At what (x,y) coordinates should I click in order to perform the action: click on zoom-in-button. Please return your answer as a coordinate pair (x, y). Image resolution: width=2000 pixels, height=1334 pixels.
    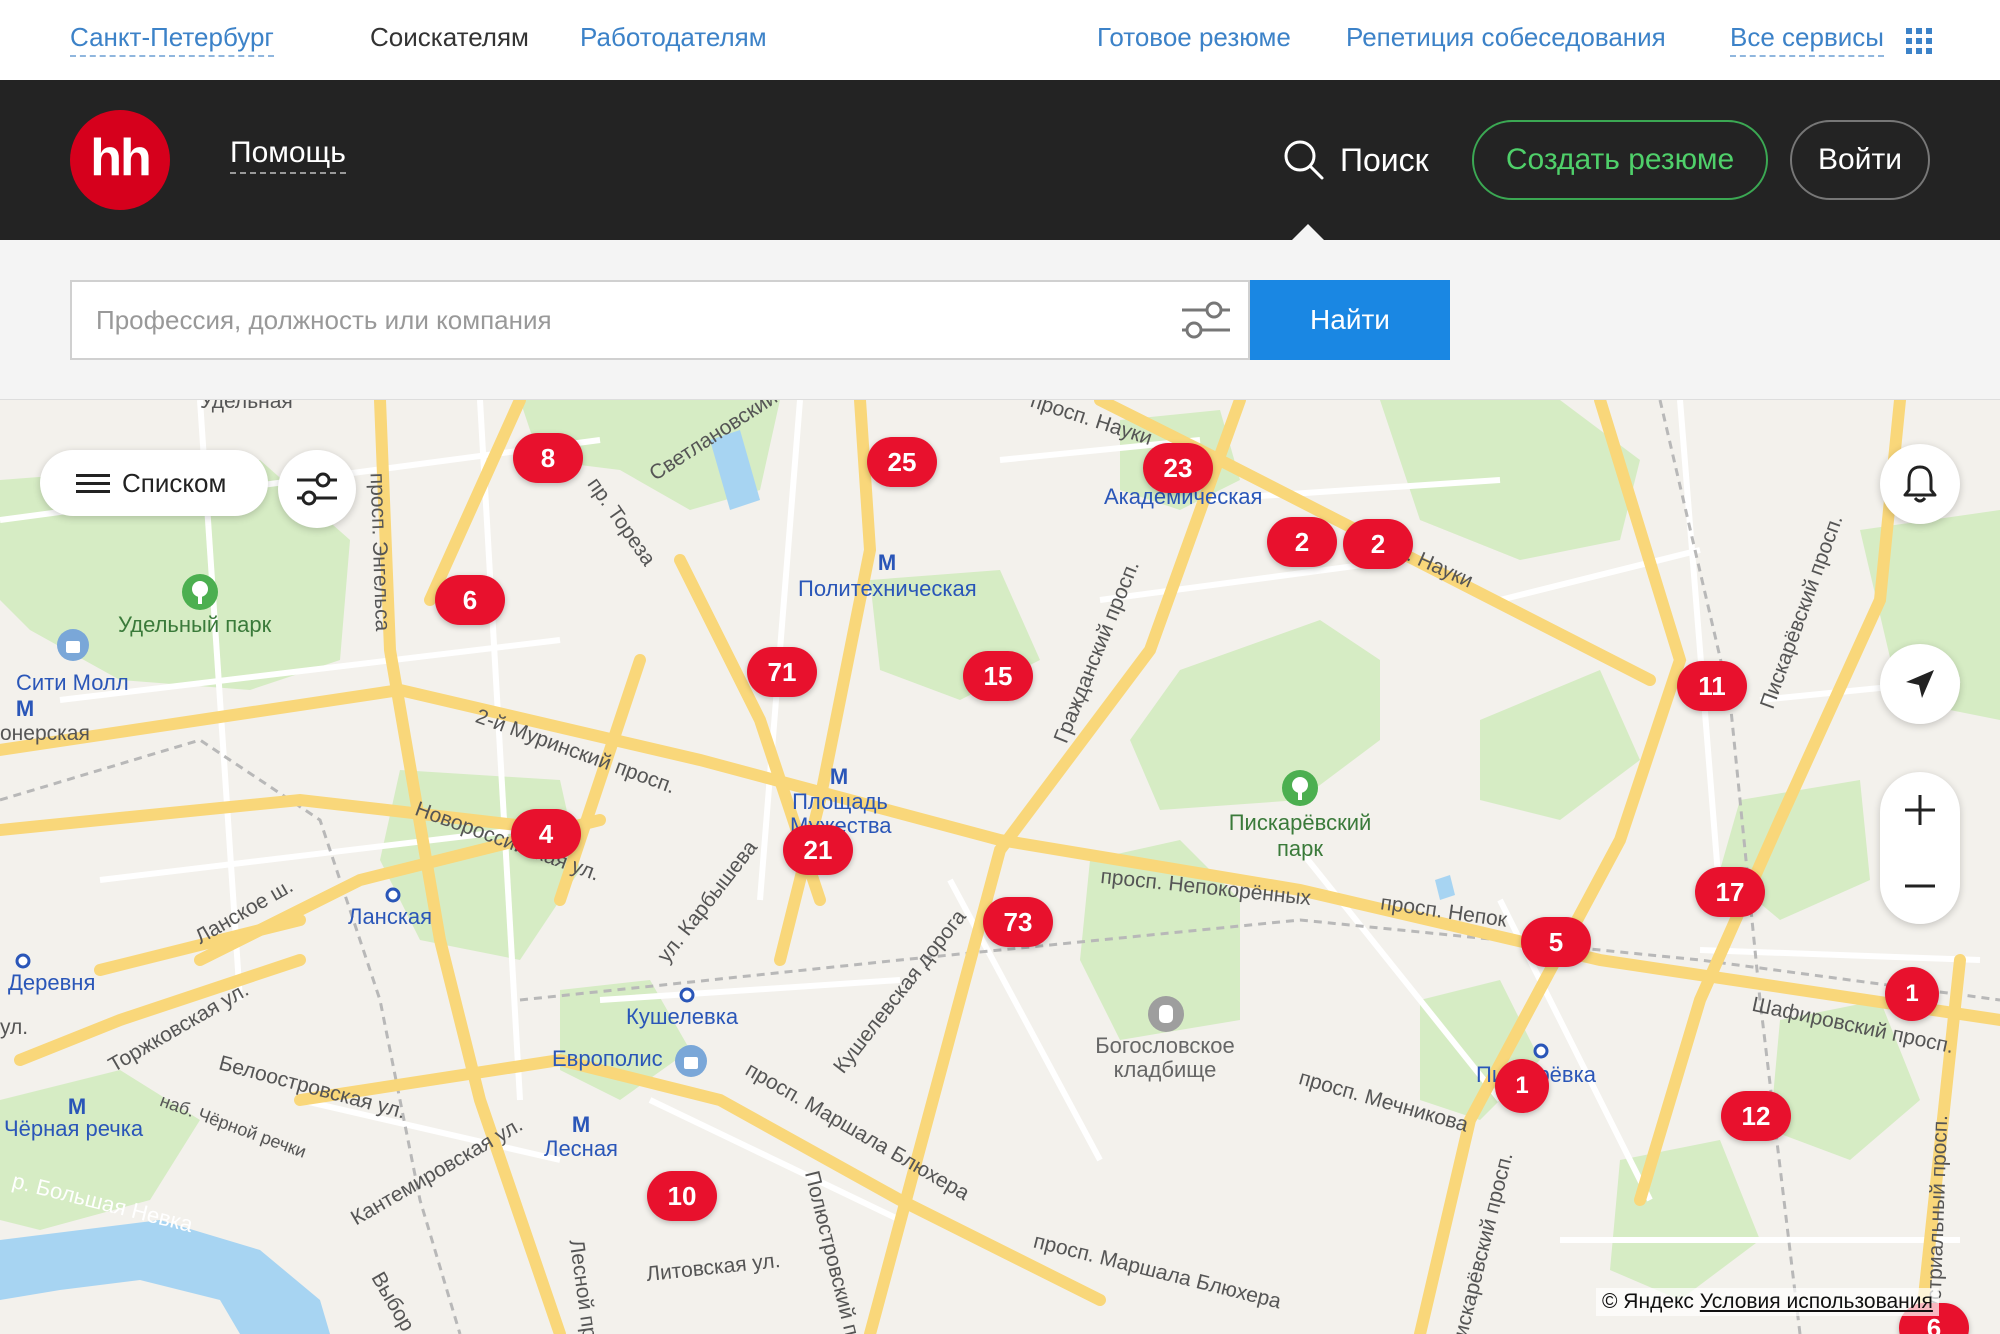
    Looking at the image, I should click on (1920, 810).